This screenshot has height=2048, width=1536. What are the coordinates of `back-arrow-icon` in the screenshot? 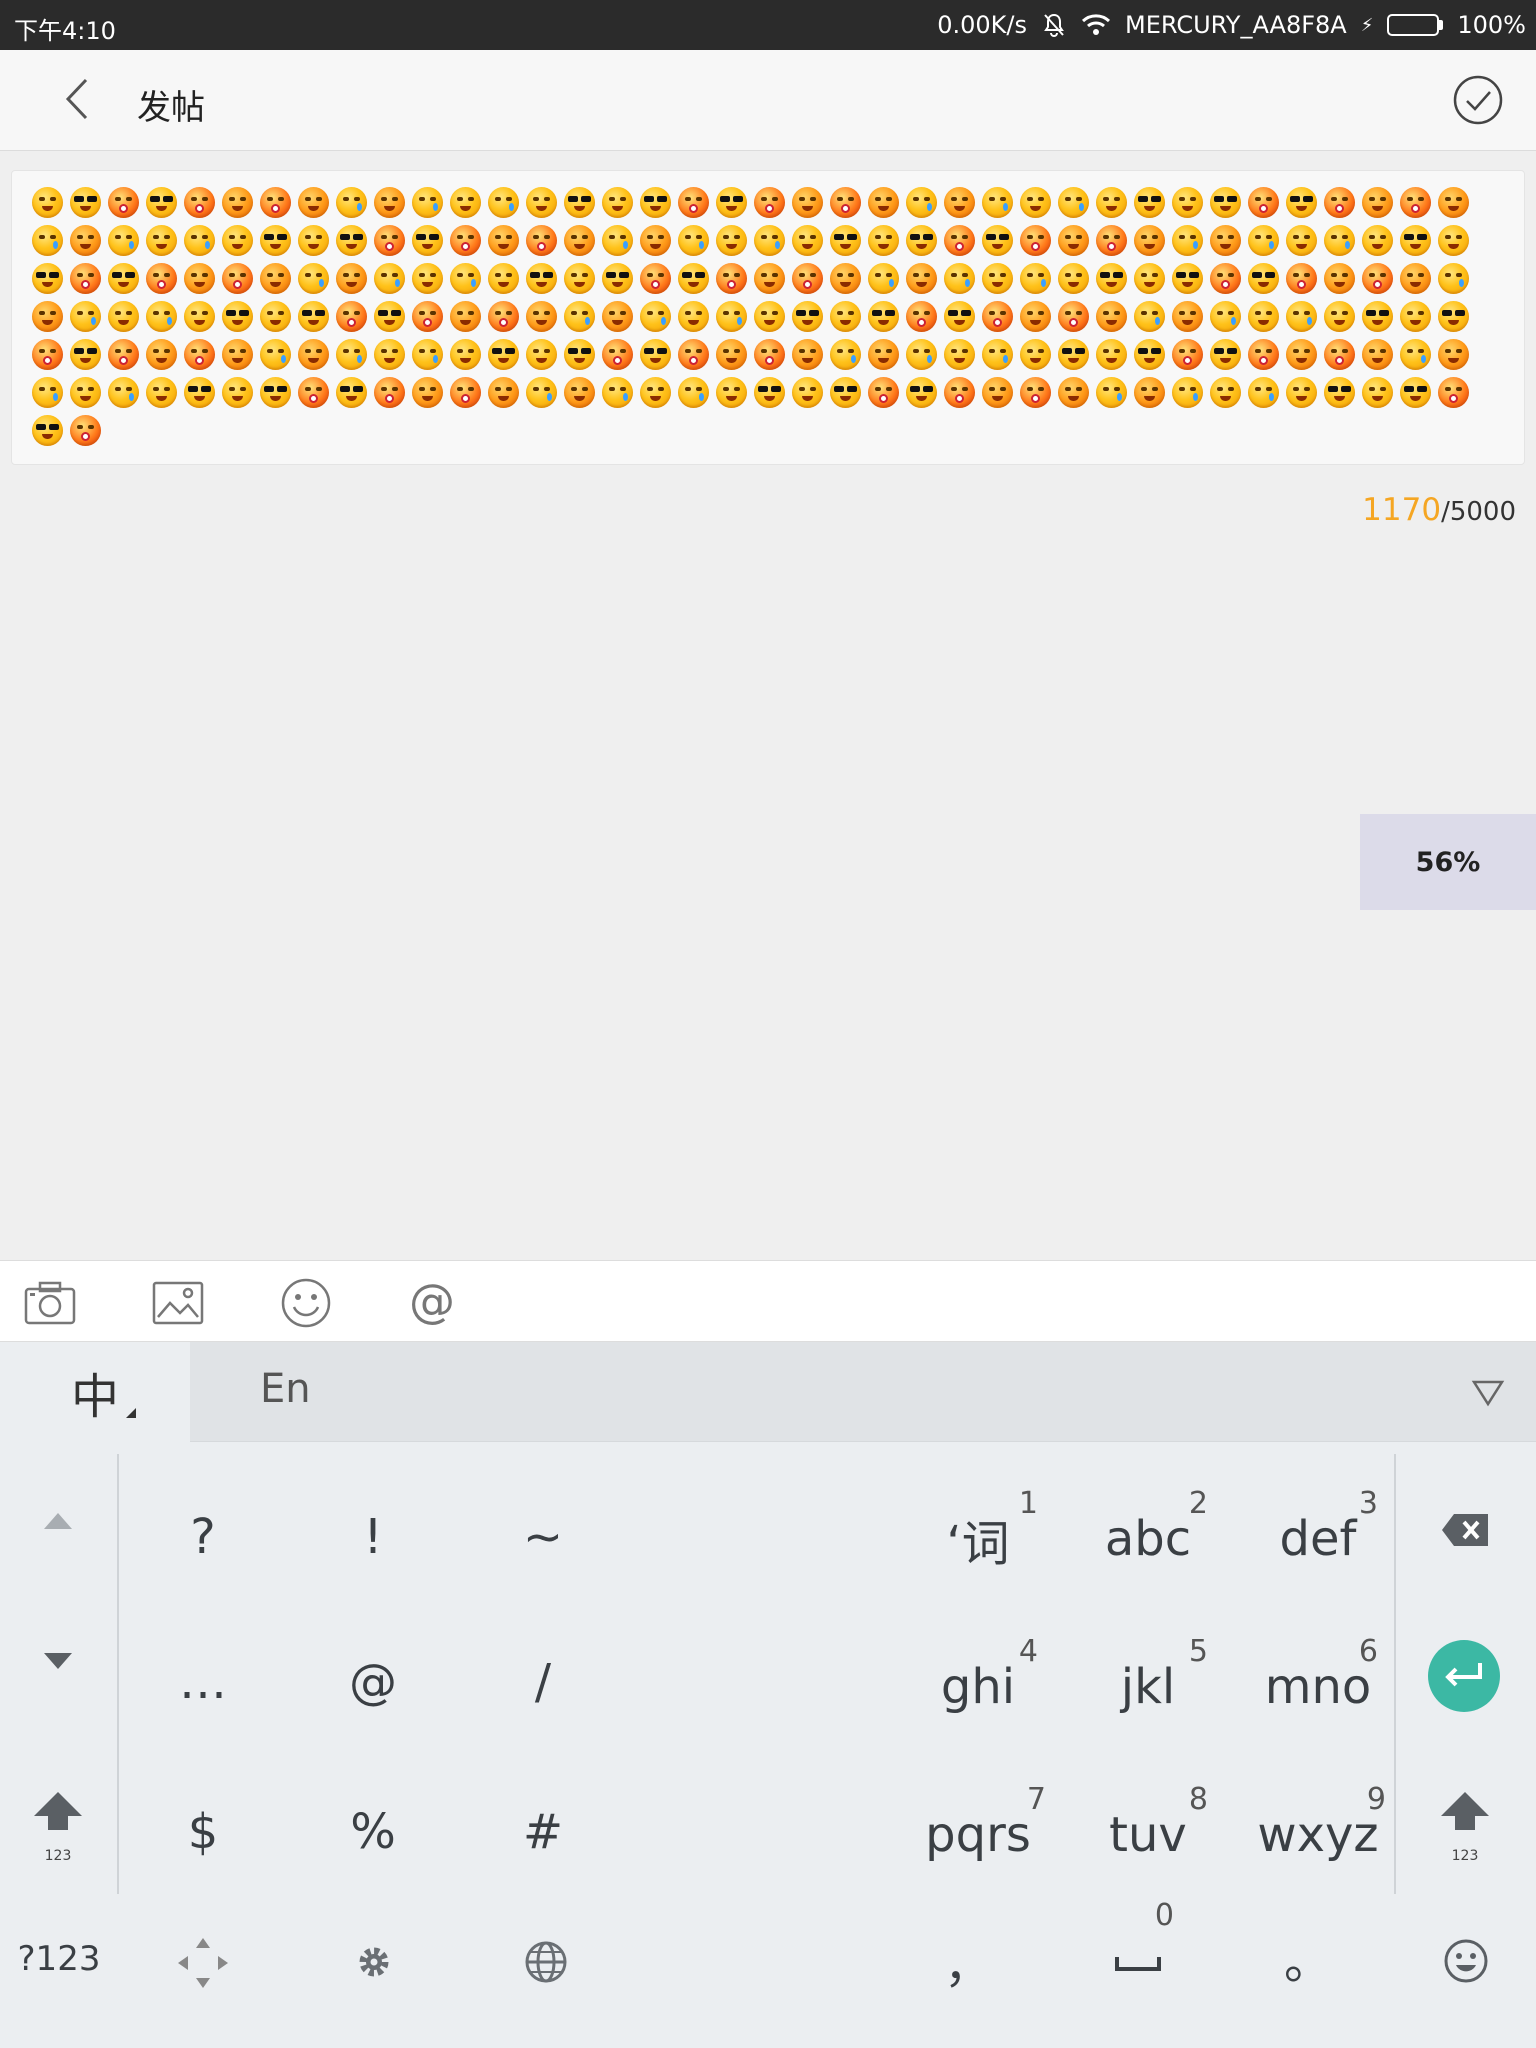 It's located at (79, 99).